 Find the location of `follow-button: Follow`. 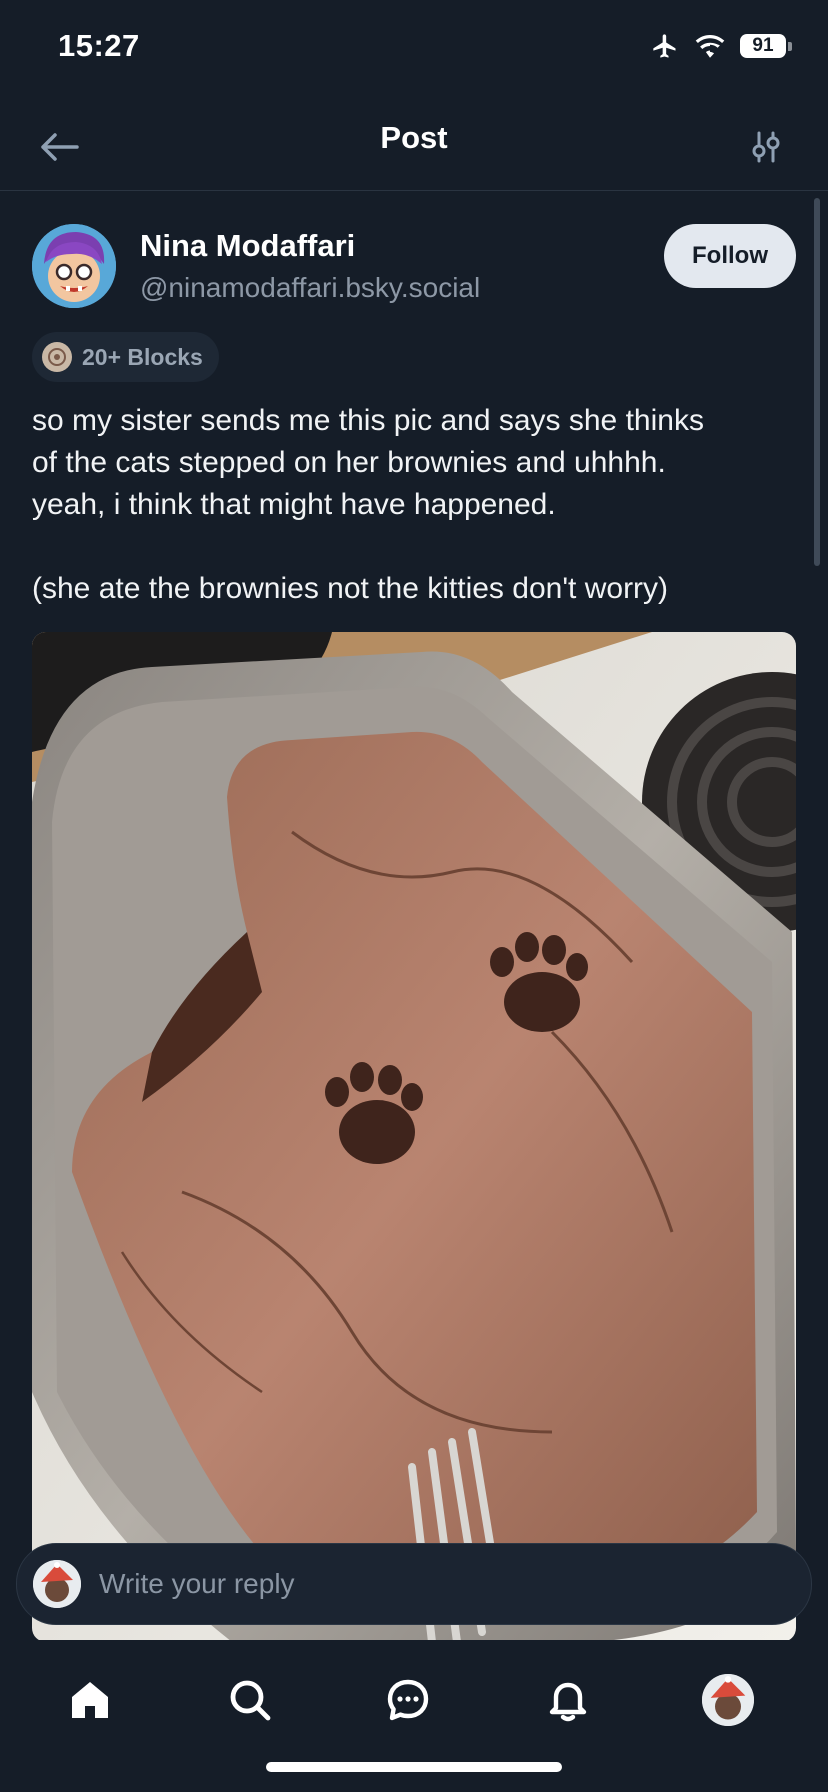

follow-button: Follow is located at coordinates (730, 256).